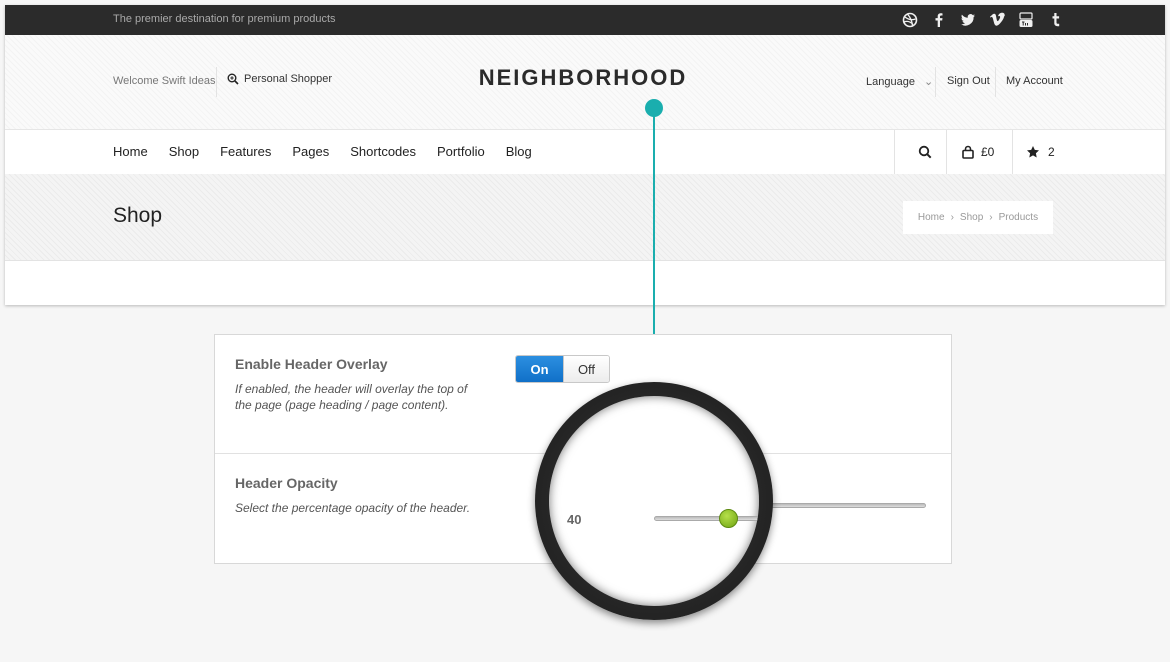  I want to click on cart-total: £0, so click(988, 152).